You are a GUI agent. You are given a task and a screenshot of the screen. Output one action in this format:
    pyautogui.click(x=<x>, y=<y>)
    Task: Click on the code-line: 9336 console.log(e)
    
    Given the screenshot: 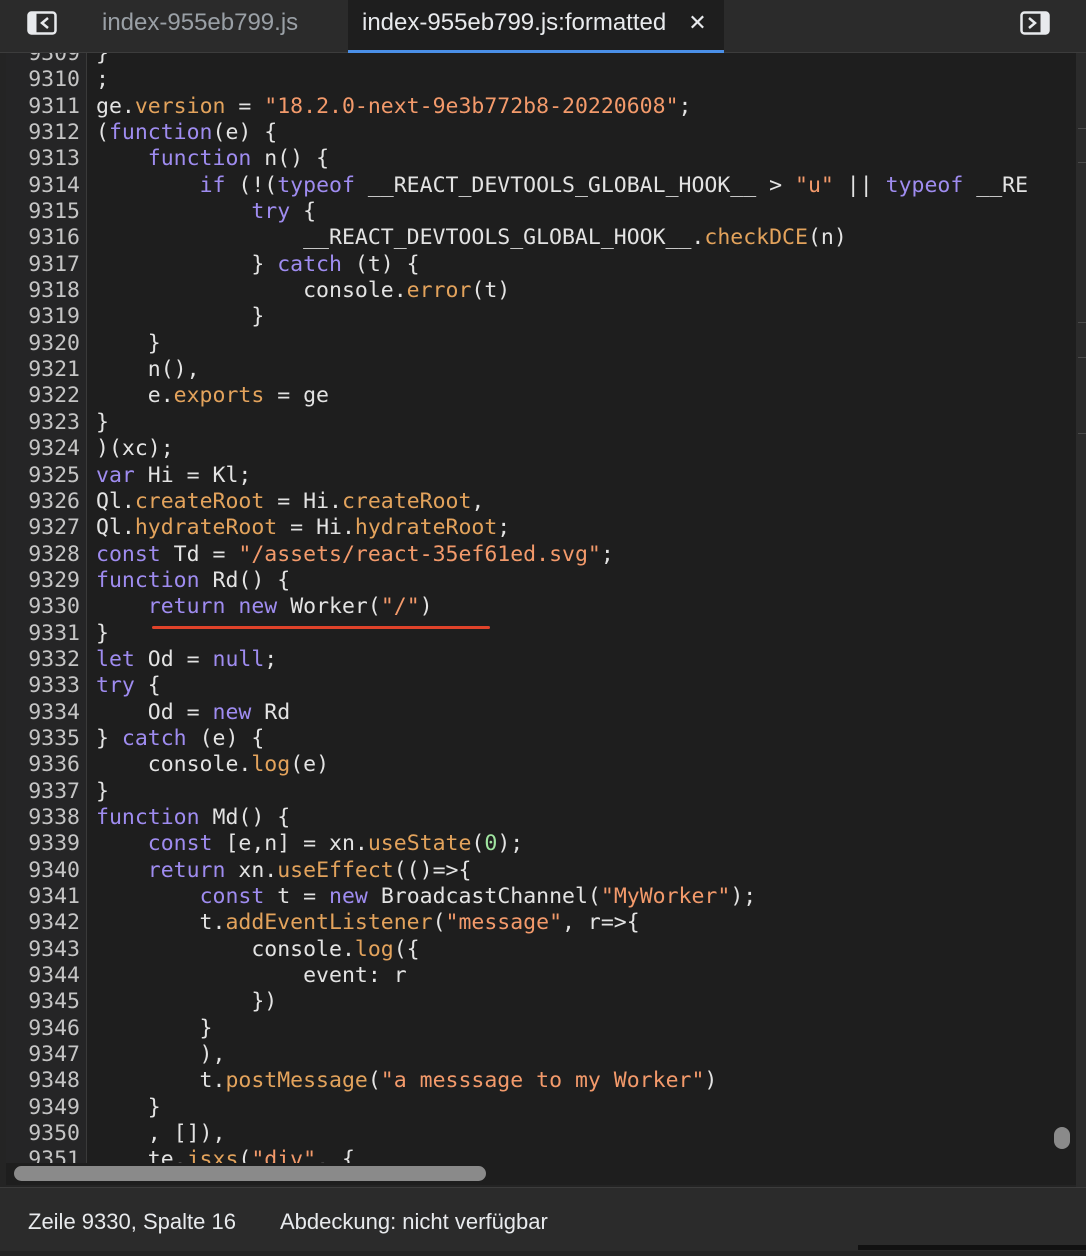 What is the action you would take?
    pyautogui.click(x=541, y=765)
    